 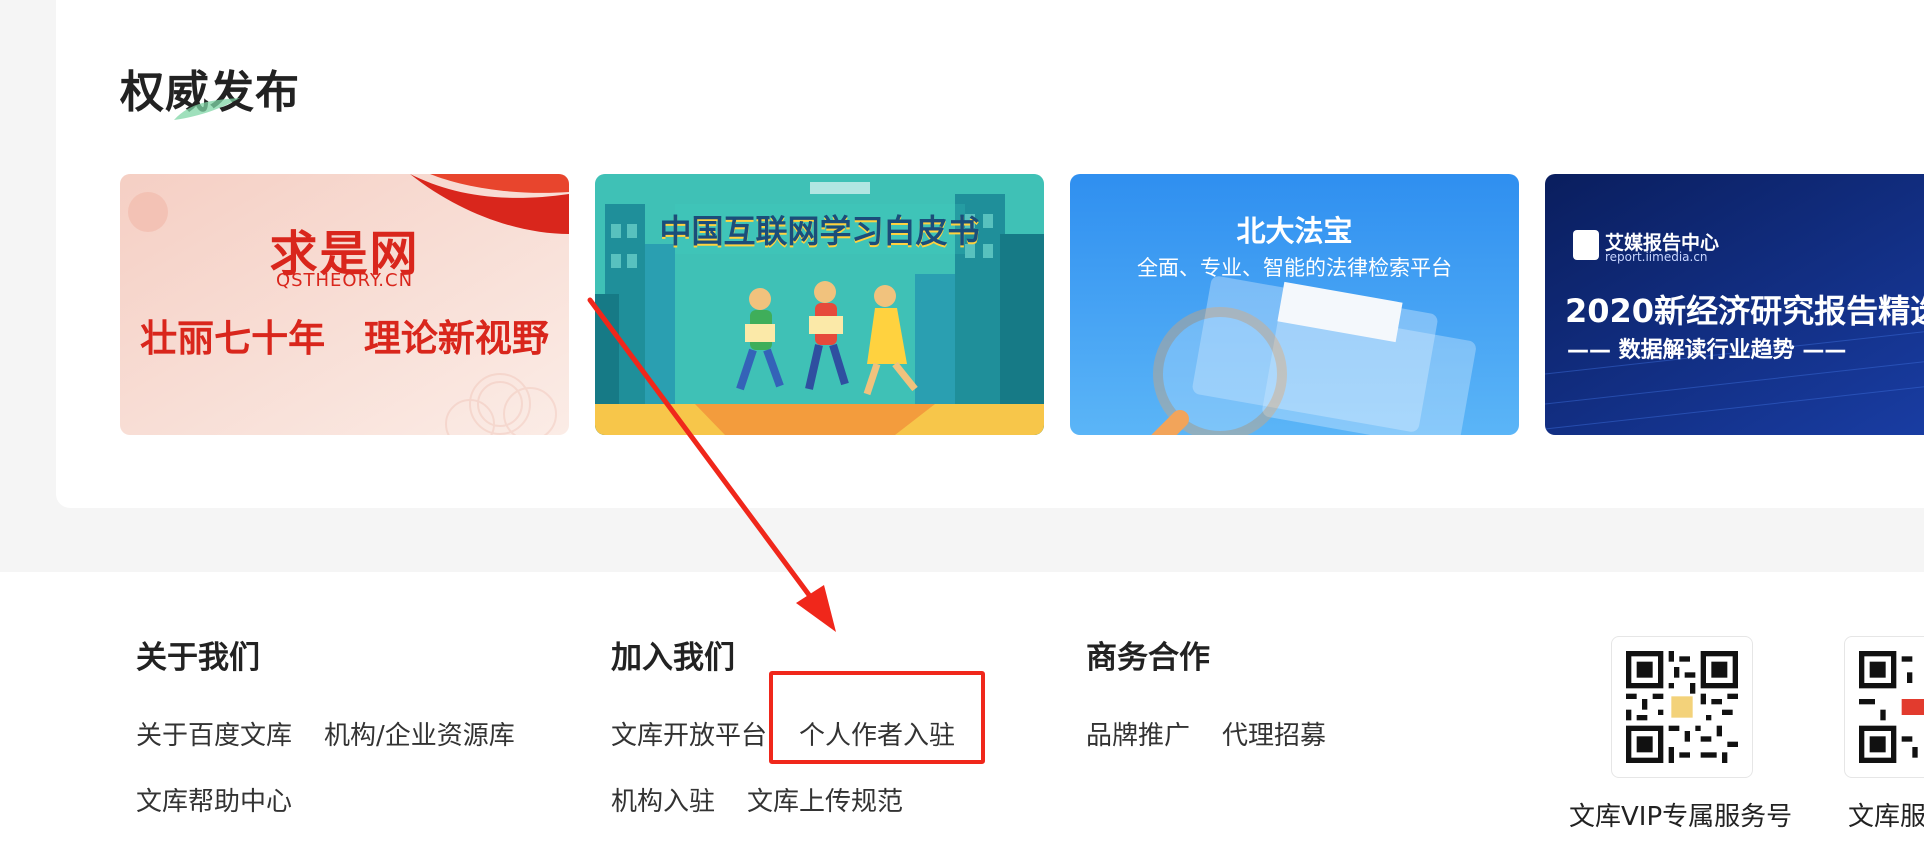 I want to click on link-upload-guidelines: 文库上传规范, so click(x=825, y=799).